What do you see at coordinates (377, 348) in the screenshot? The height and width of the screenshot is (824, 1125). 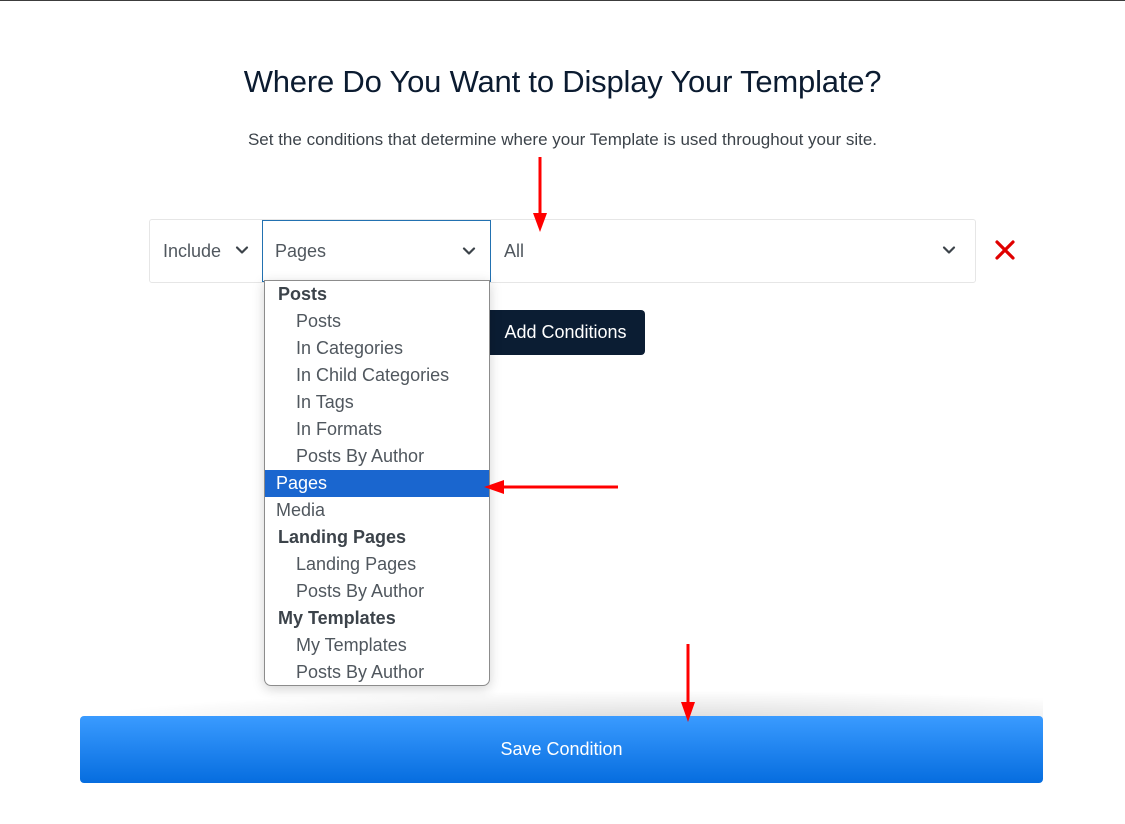 I see `dropdown-option: In Categories` at bounding box center [377, 348].